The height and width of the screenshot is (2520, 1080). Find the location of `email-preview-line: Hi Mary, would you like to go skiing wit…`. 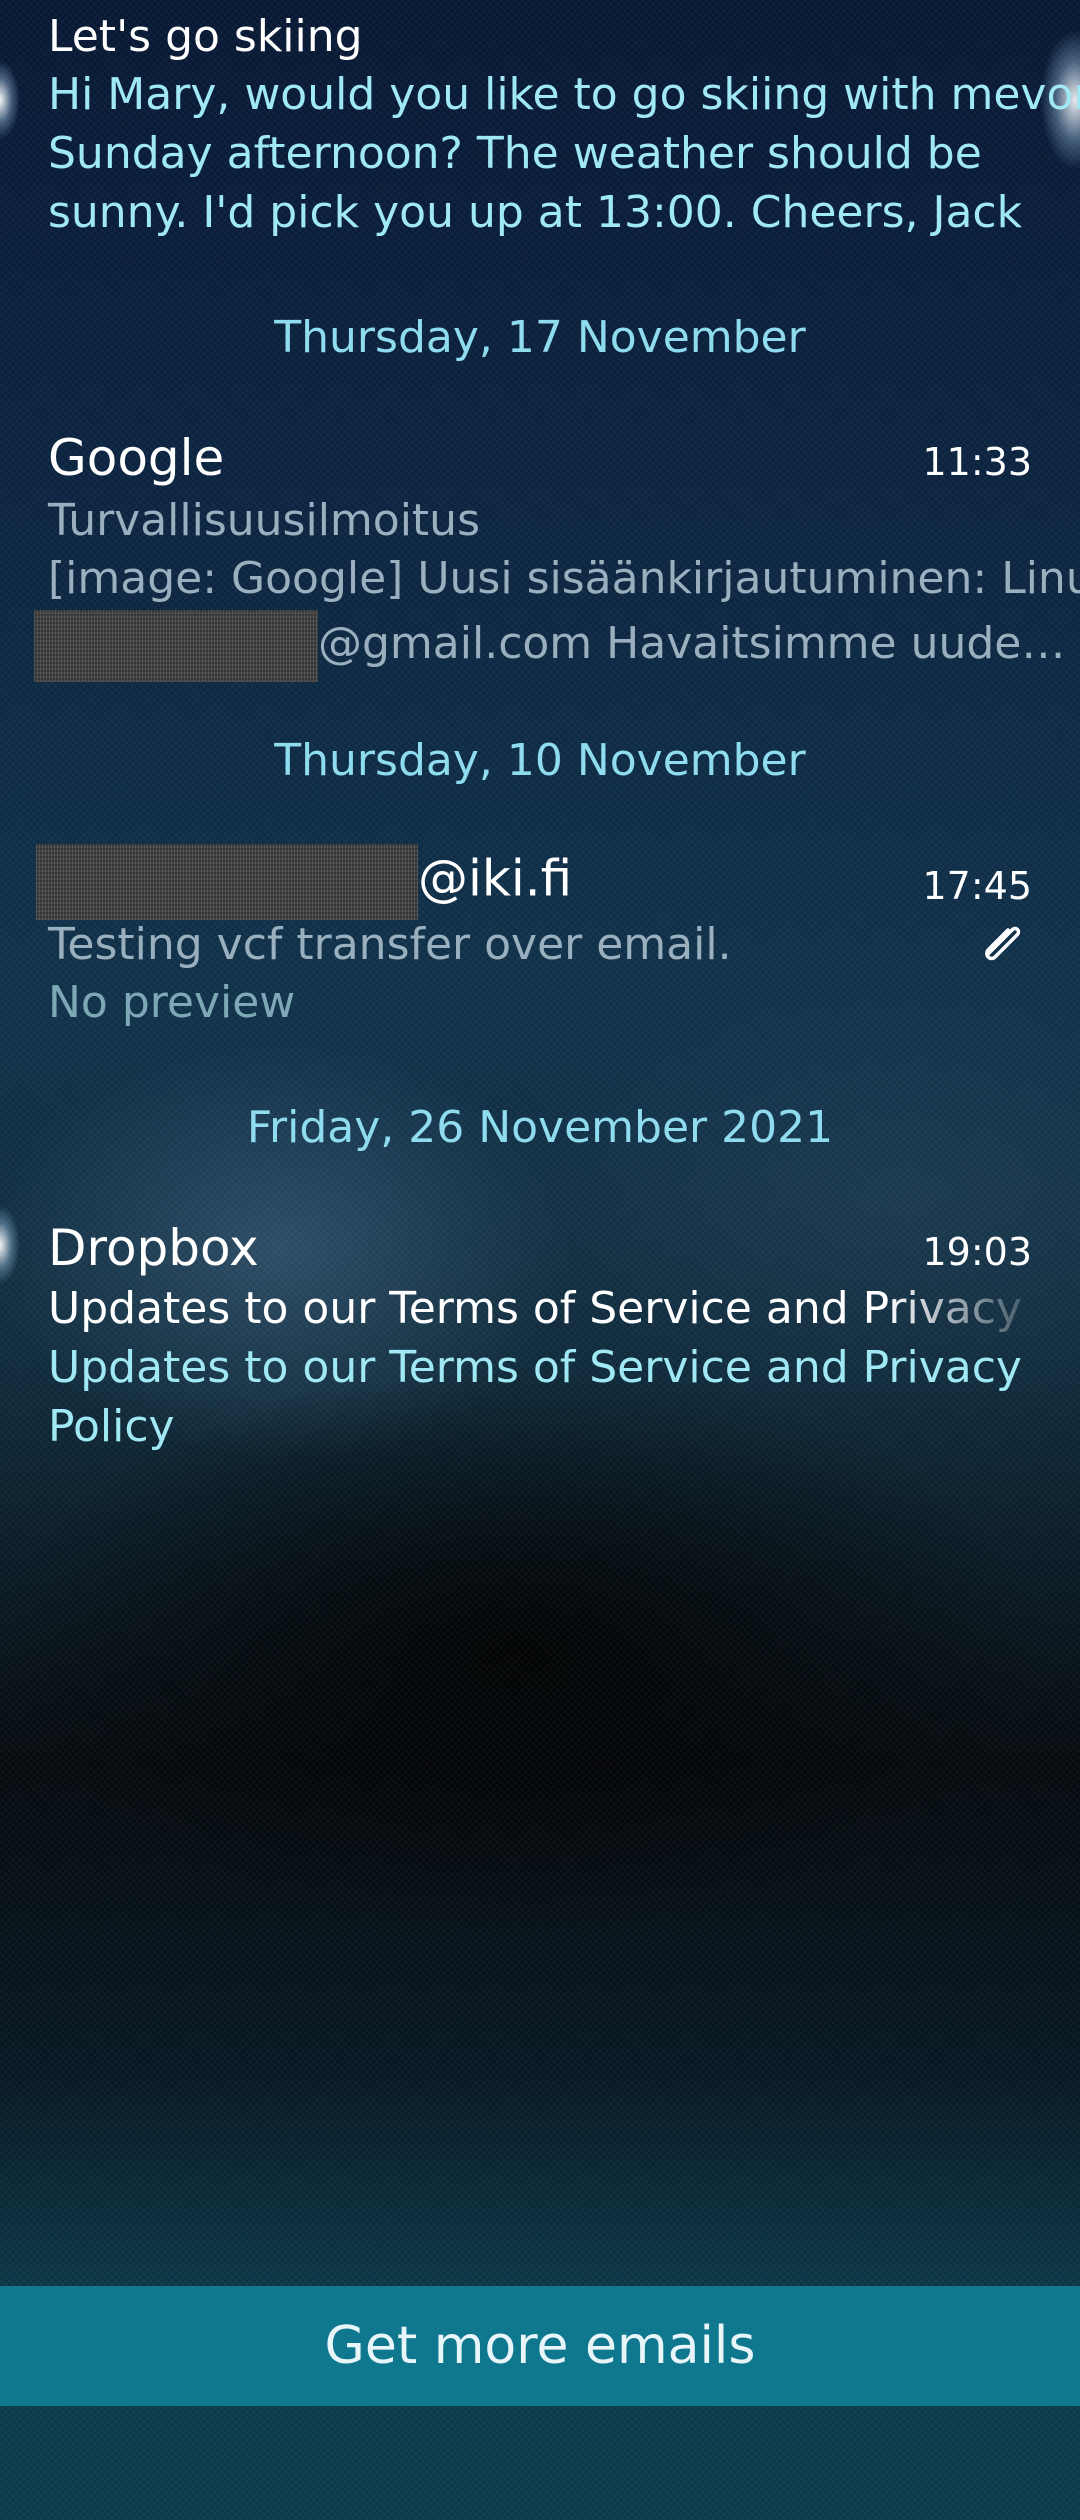

email-preview-line: Hi Mary, would you like to go skiing wit… is located at coordinates (564, 94).